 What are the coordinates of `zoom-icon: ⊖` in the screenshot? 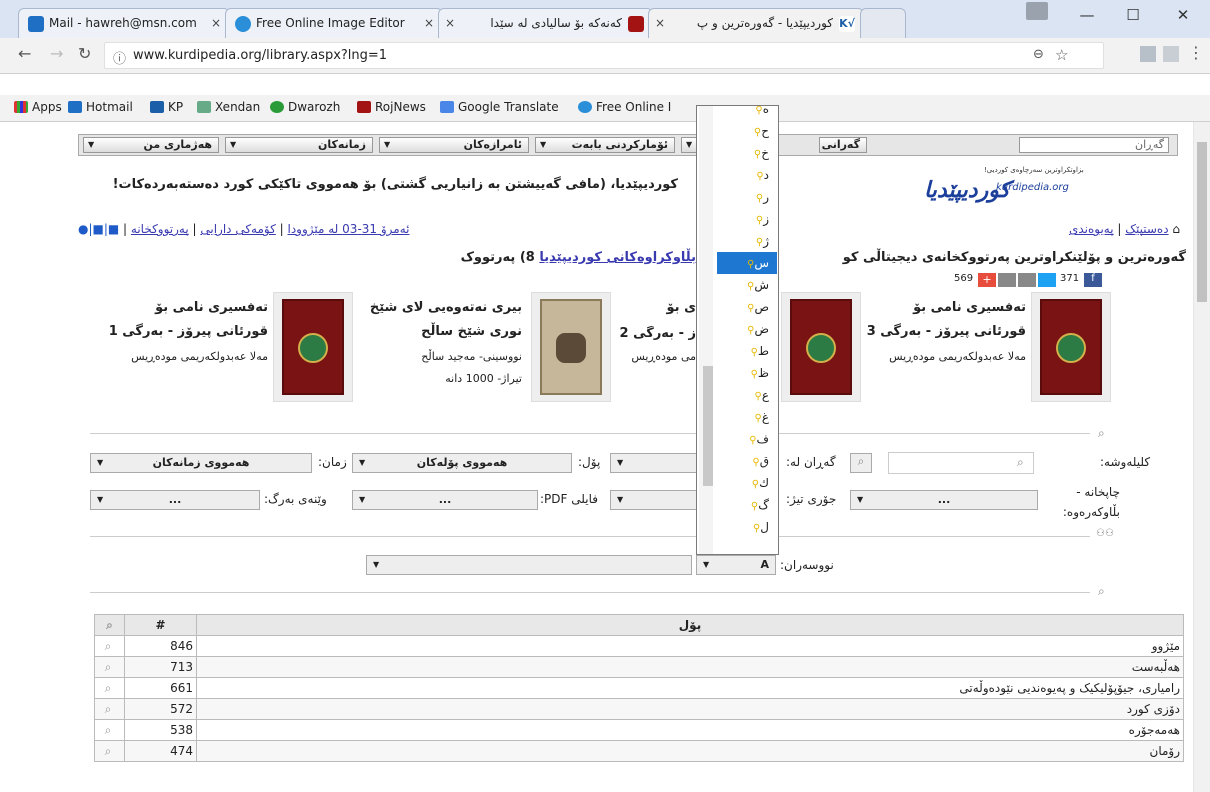 It's located at (1038, 54).